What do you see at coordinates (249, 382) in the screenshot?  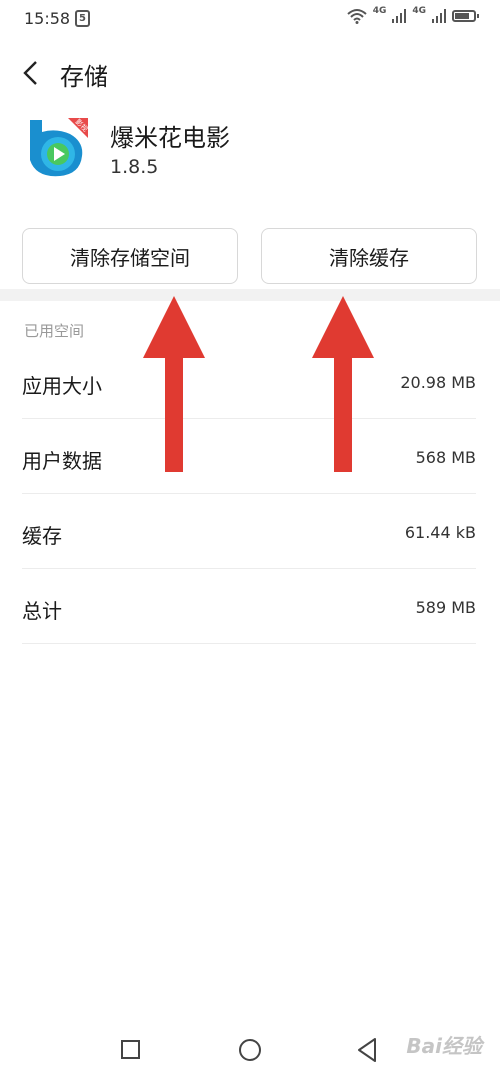 I see `storage-row-app-size: 应用大小 20.98 MB` at bounding box center [249, 382].